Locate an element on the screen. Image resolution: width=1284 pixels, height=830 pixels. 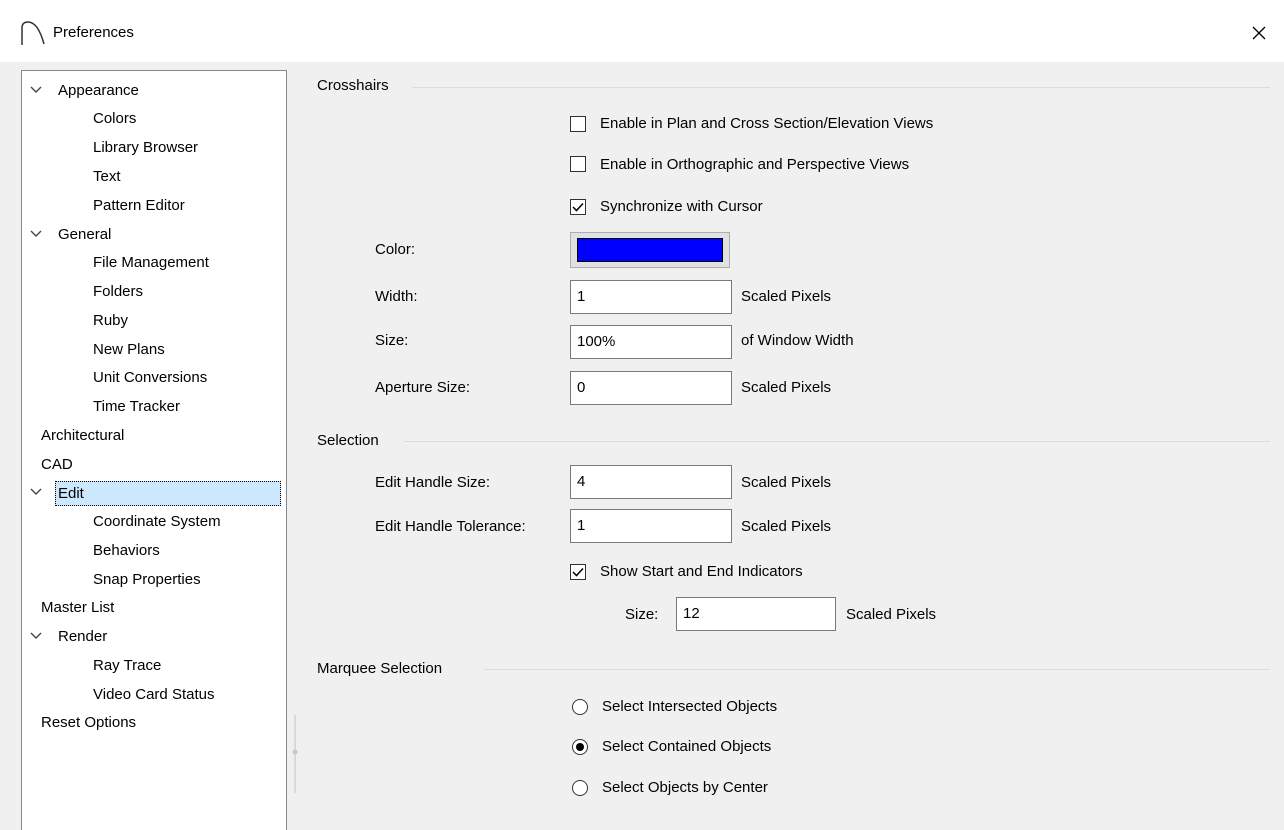
tree-item-unit-conversions: Unit Conversions is located at coordinates (150, 377).